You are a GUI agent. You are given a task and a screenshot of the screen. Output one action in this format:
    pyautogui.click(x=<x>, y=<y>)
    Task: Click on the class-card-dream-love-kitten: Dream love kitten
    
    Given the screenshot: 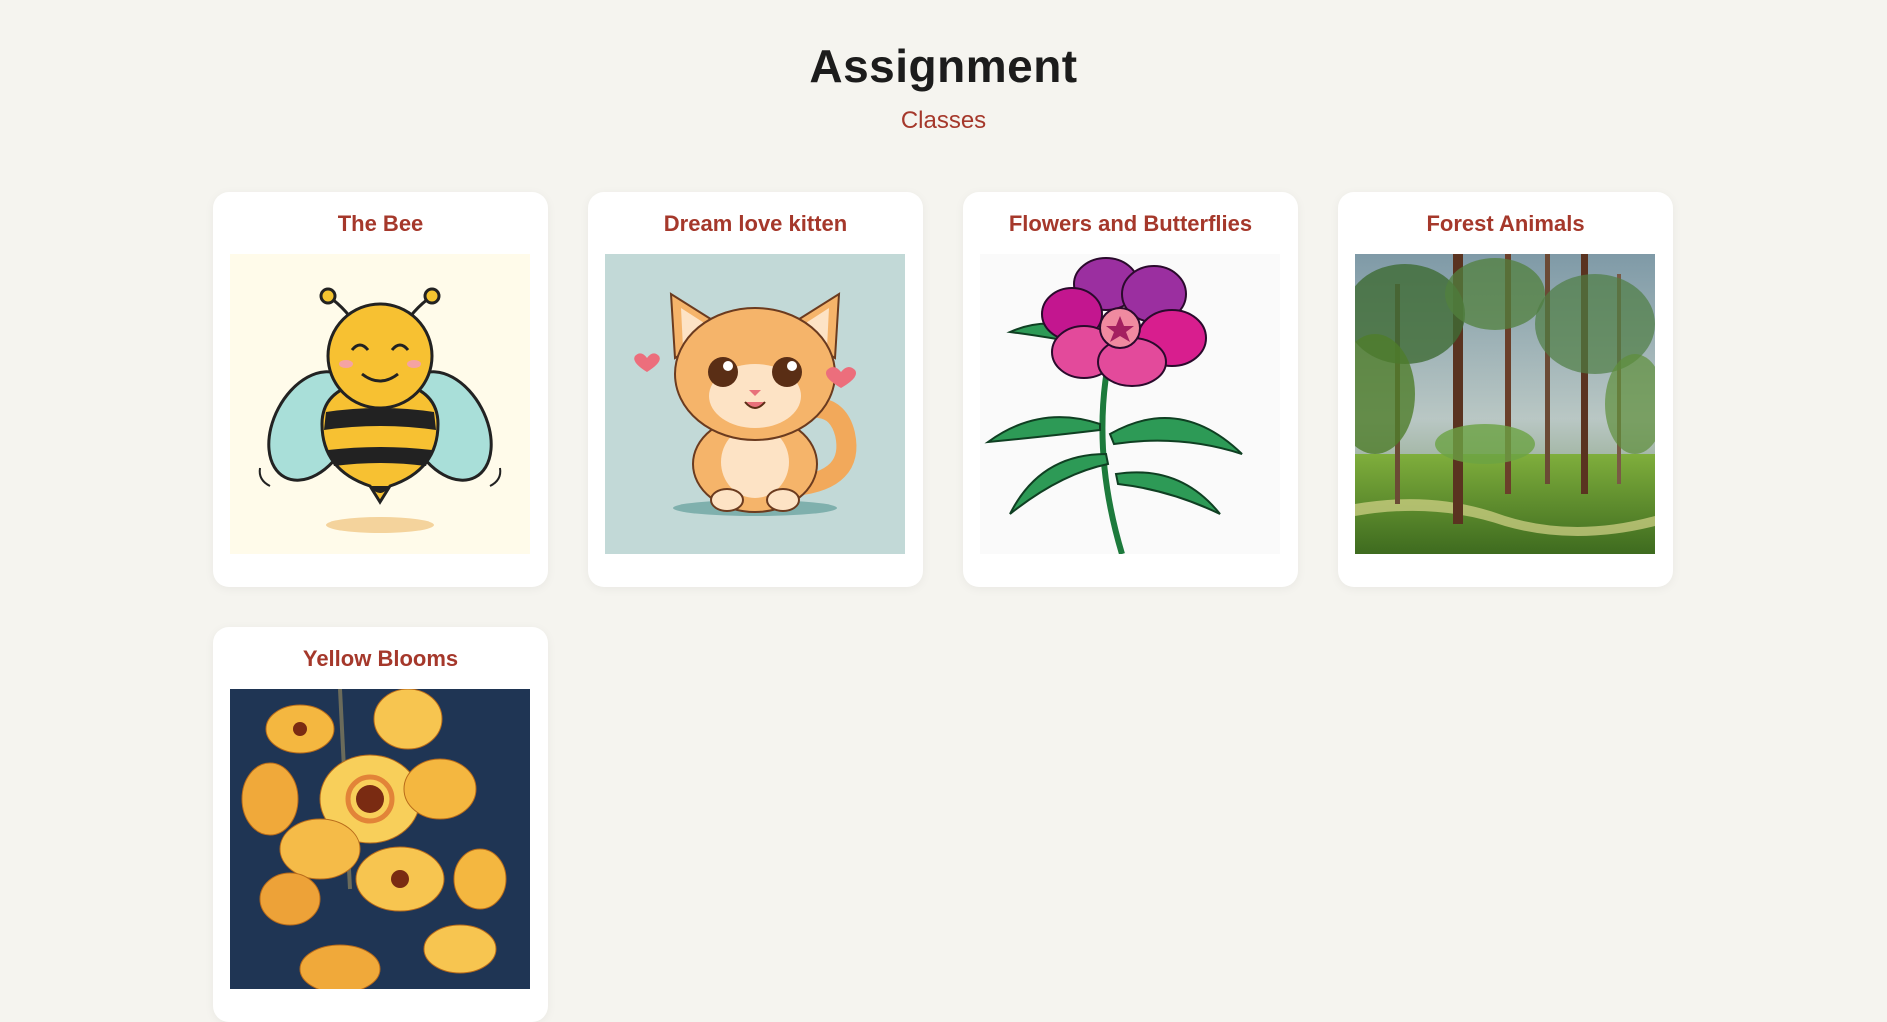 What is the action you would take?
    pyautogui.click(x=755, y=389)
    